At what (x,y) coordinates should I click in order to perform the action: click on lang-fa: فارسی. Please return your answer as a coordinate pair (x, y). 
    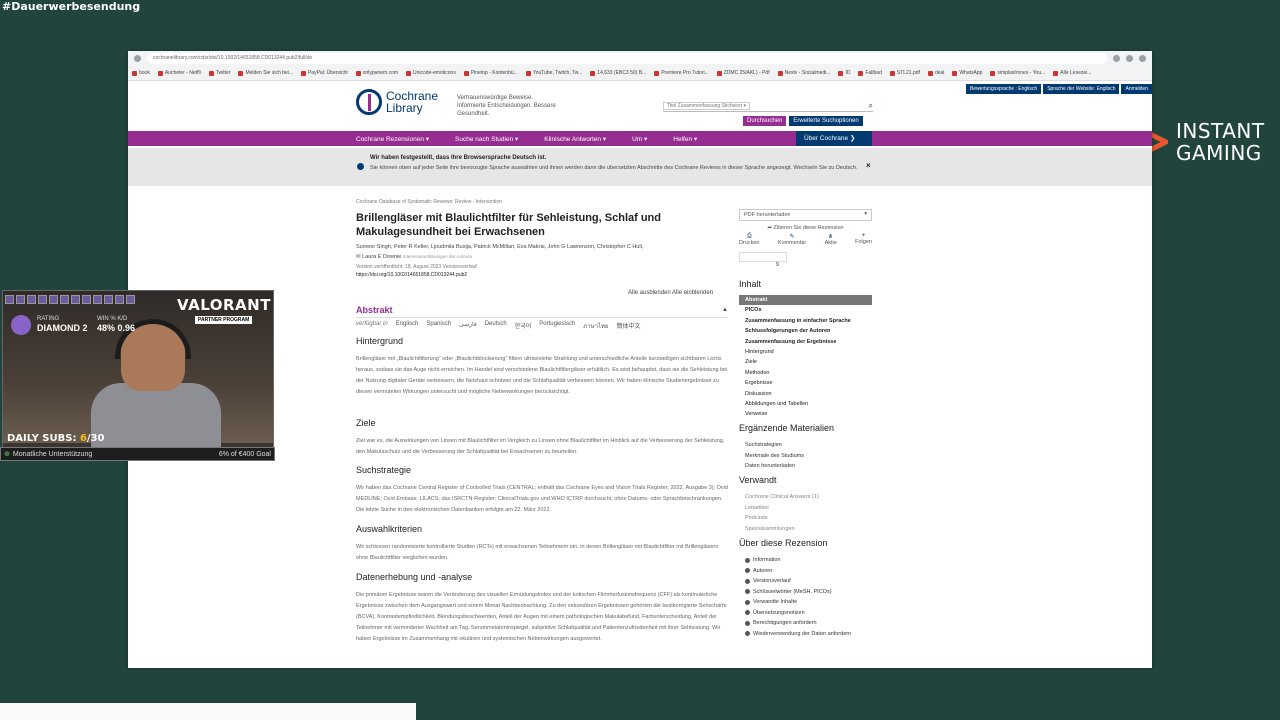
    Looking at the image, I should click on (468, 326).